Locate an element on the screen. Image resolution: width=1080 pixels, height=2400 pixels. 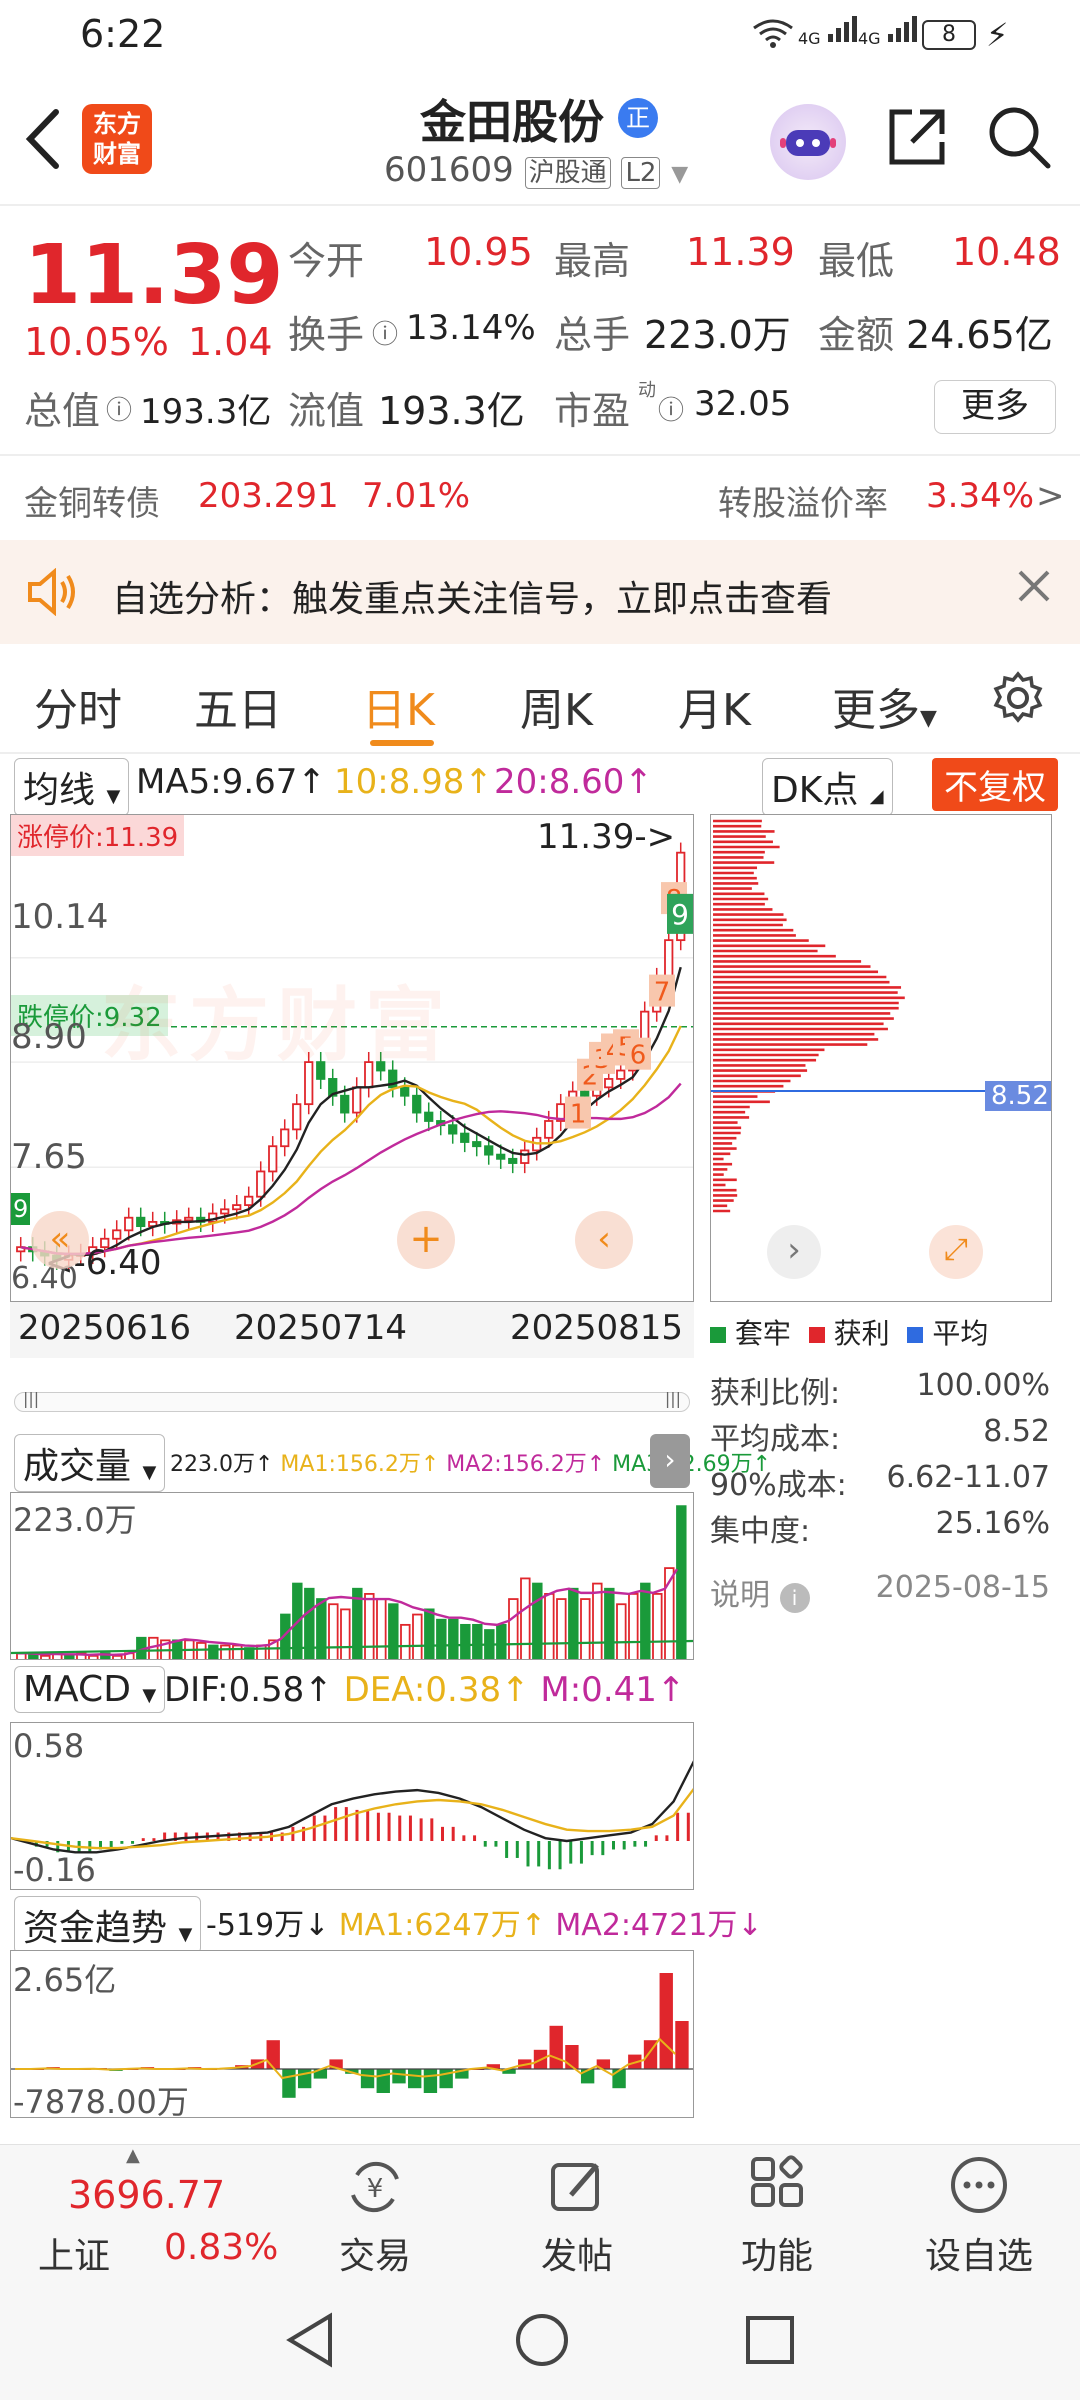
scroll-left-icon: « is located at coordinates (60, 1240).